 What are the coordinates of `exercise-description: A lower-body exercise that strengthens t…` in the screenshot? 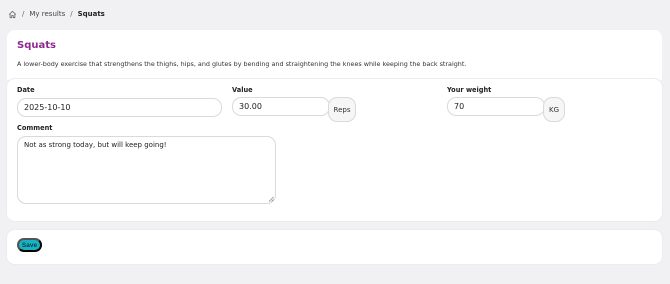 It's located at (242, 64).